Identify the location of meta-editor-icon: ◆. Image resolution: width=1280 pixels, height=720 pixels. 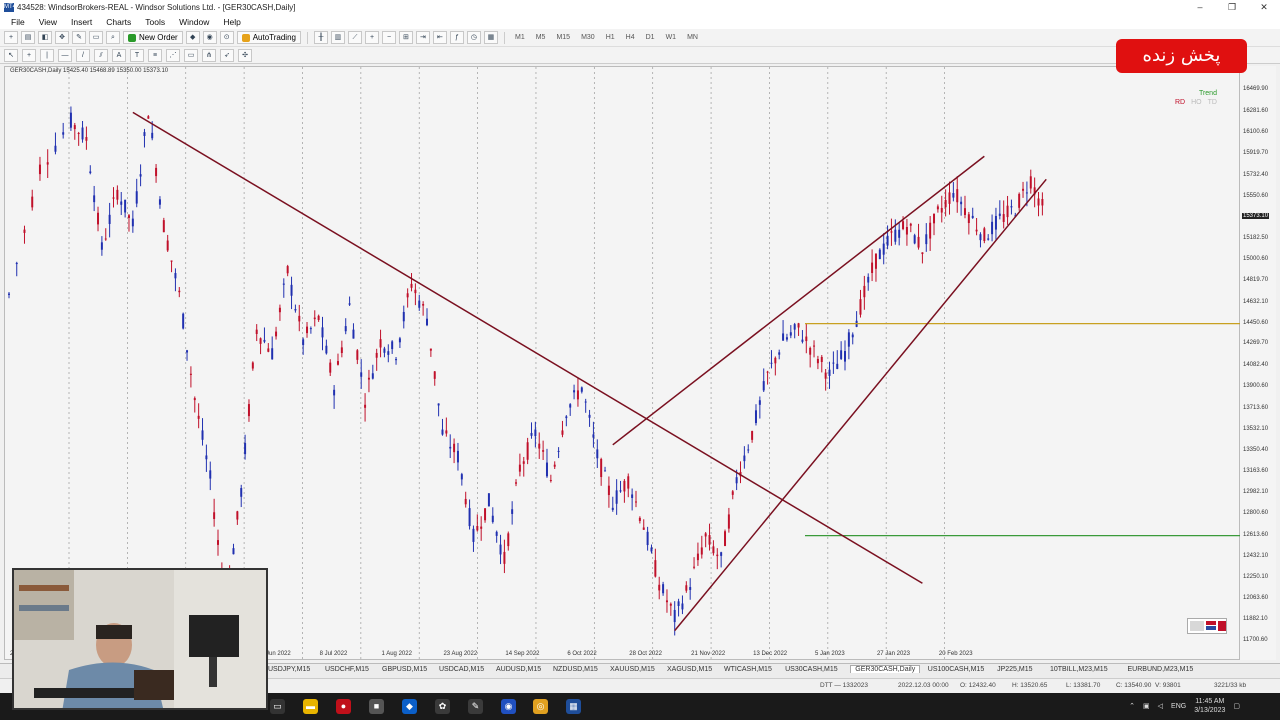
(192, 37).